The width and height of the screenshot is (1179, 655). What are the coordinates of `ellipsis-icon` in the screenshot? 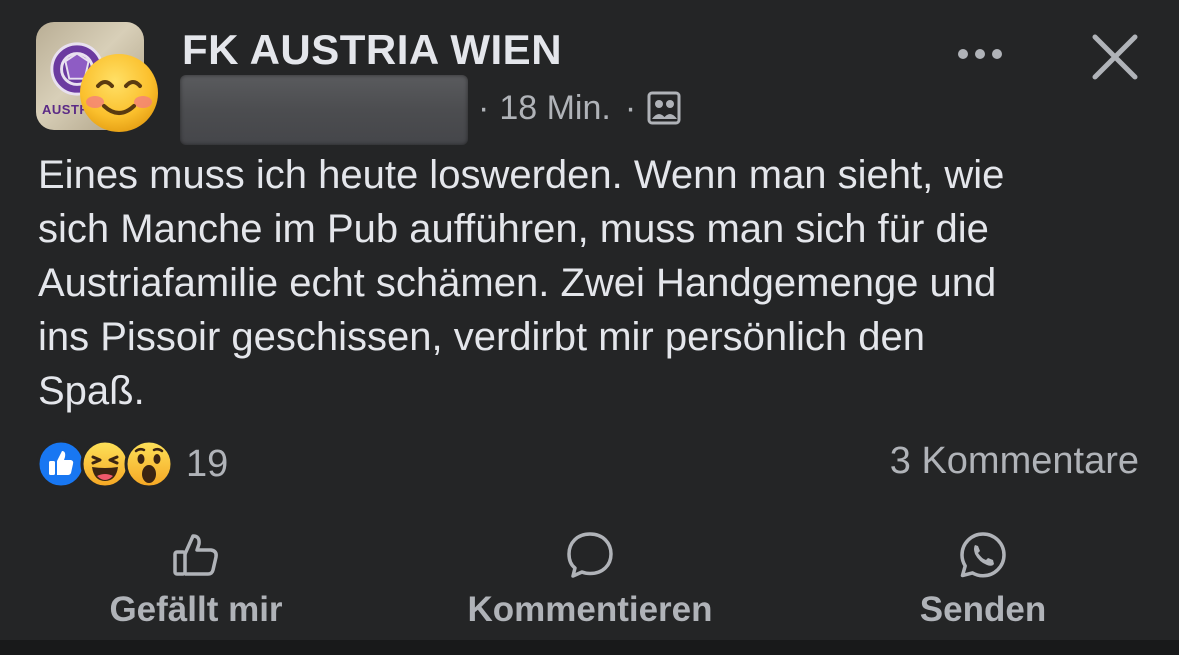 It's located at (980, 54).